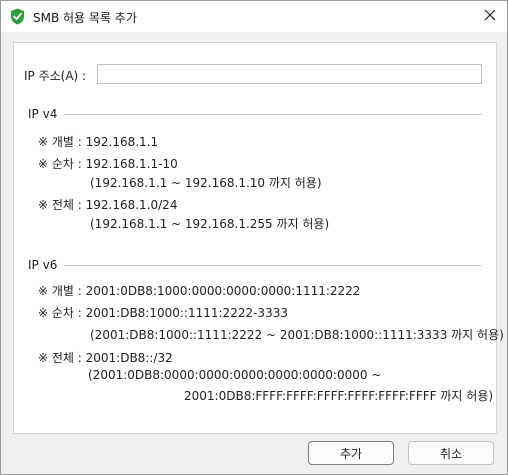 This screenshot has width=508, height=475. What do you see at coordinates (43, 265) in the screenshot?
I see `ipv6-group-title: IP v6` at bounding box center [43, 265].